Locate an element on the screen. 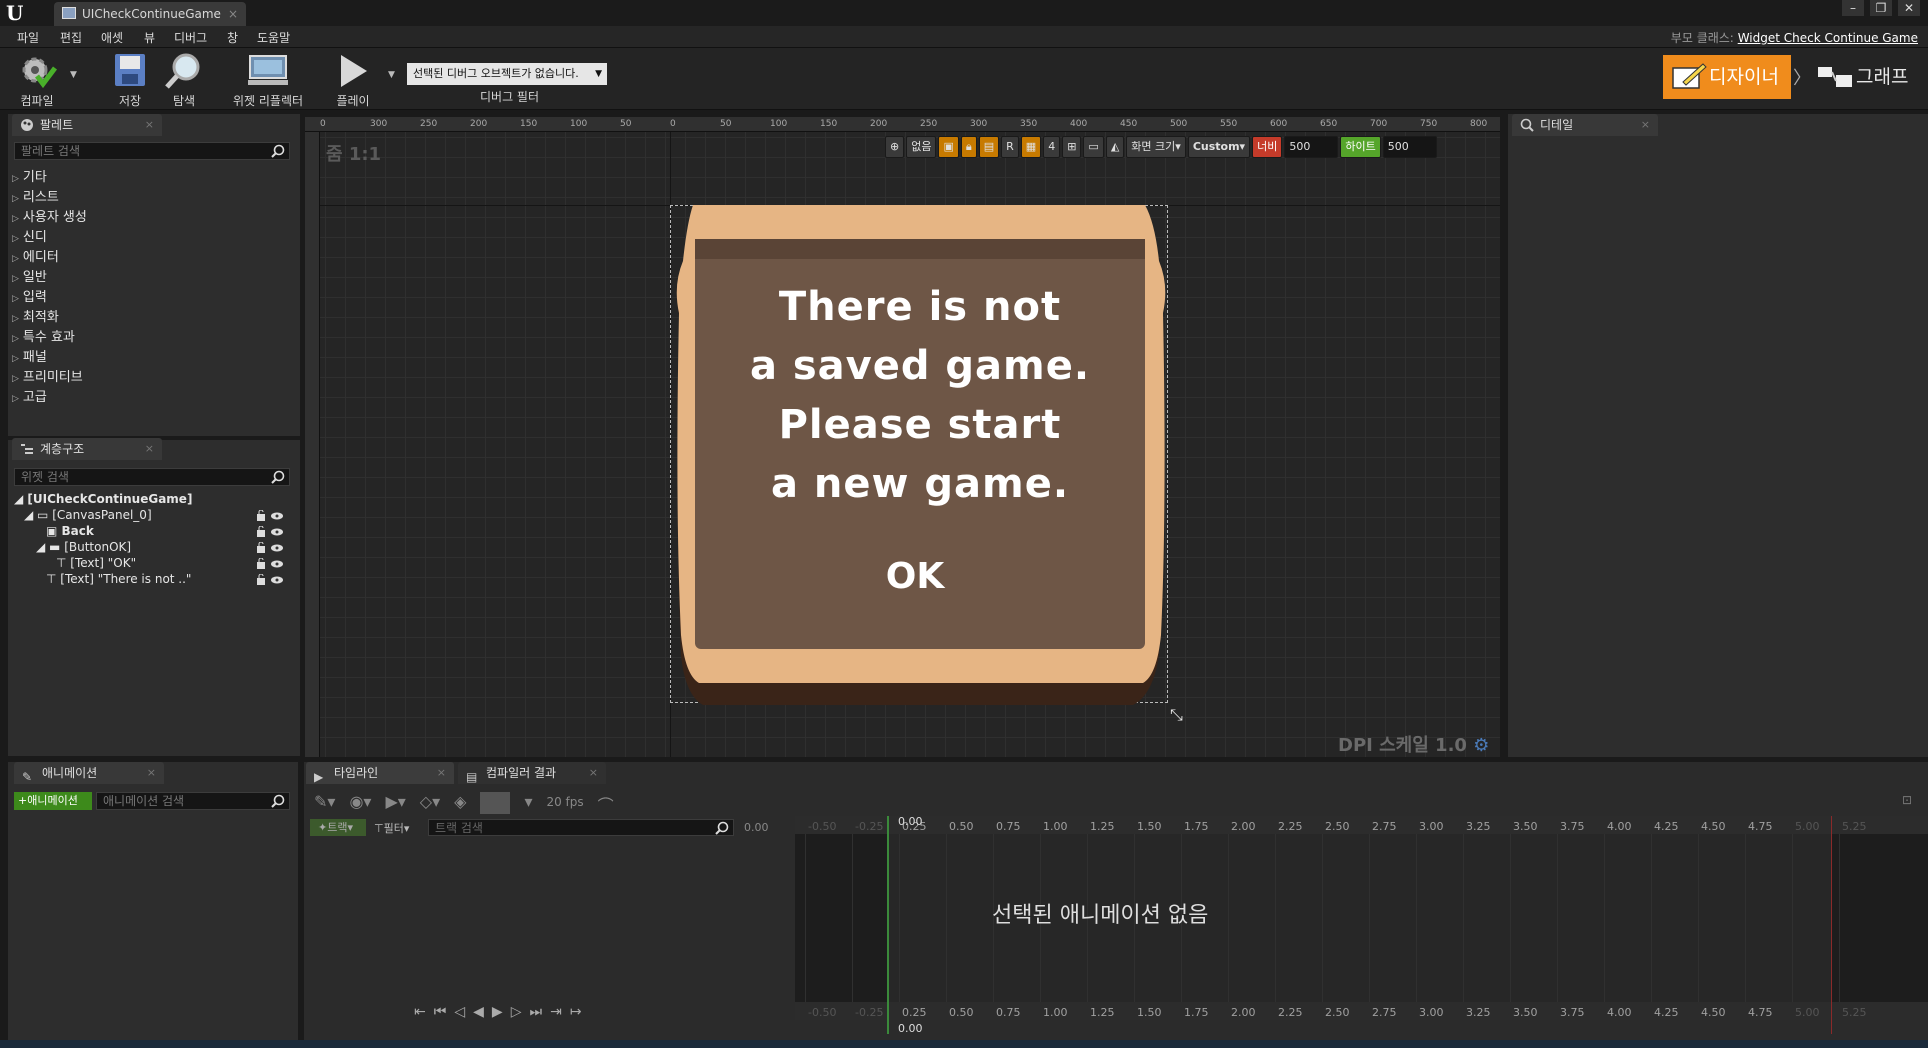 Image resolution: width=1928 pixels, height=1048 pixels. next-key-icon: ⏭ is located at coordinates (535, 1012).